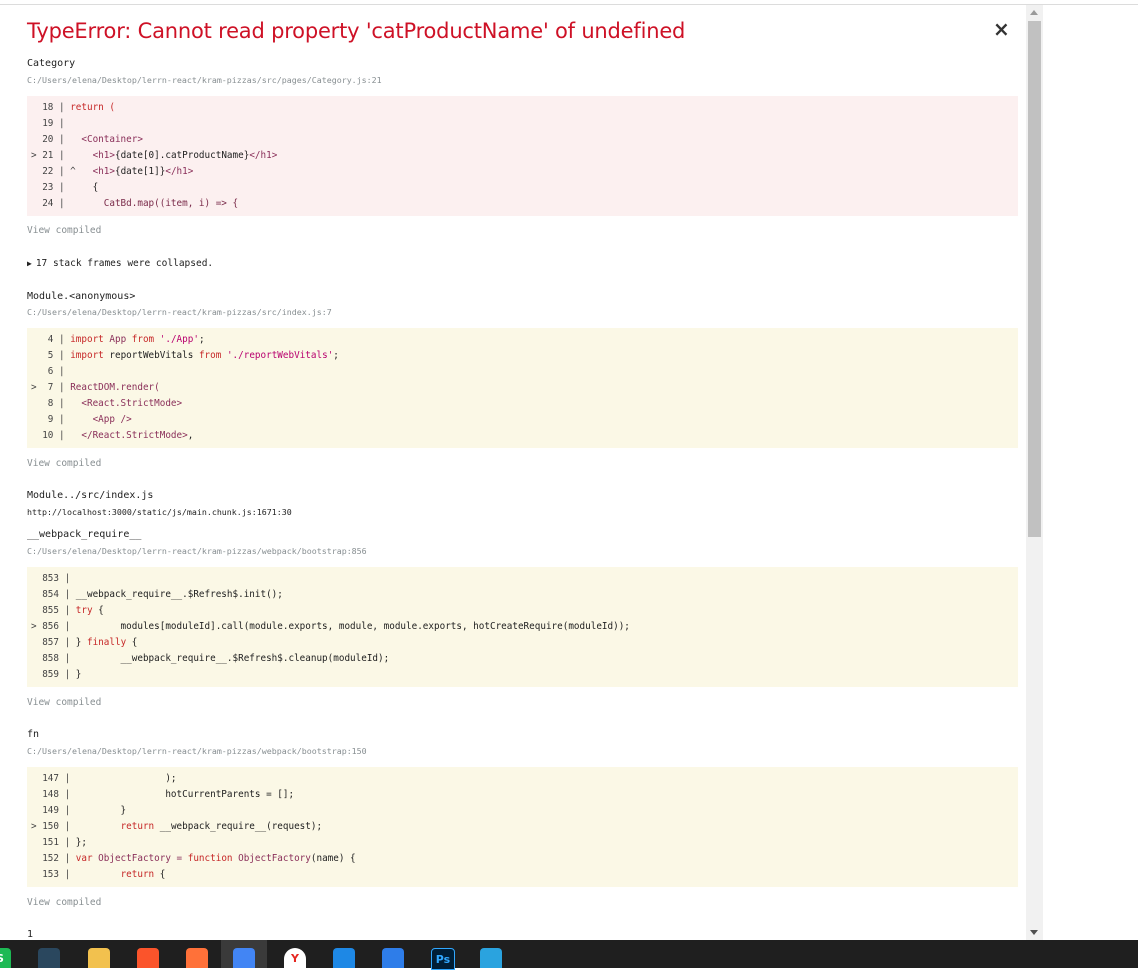 Image resolution: width=1138 pixels, height=970 pixels. Describe the element at coordinates (1034, 12) in the screenshot. I see `scroll-up-arrow-icon` at that location.